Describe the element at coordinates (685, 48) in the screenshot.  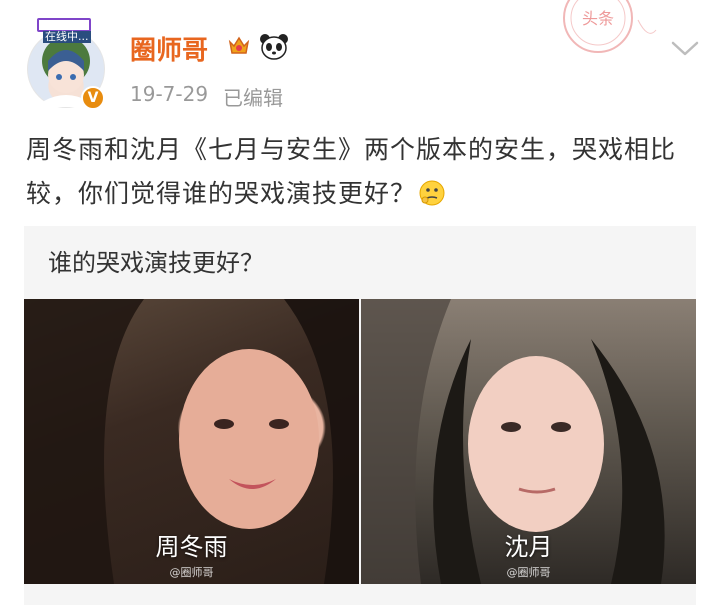
I see `chevron-down-icon` at that location.